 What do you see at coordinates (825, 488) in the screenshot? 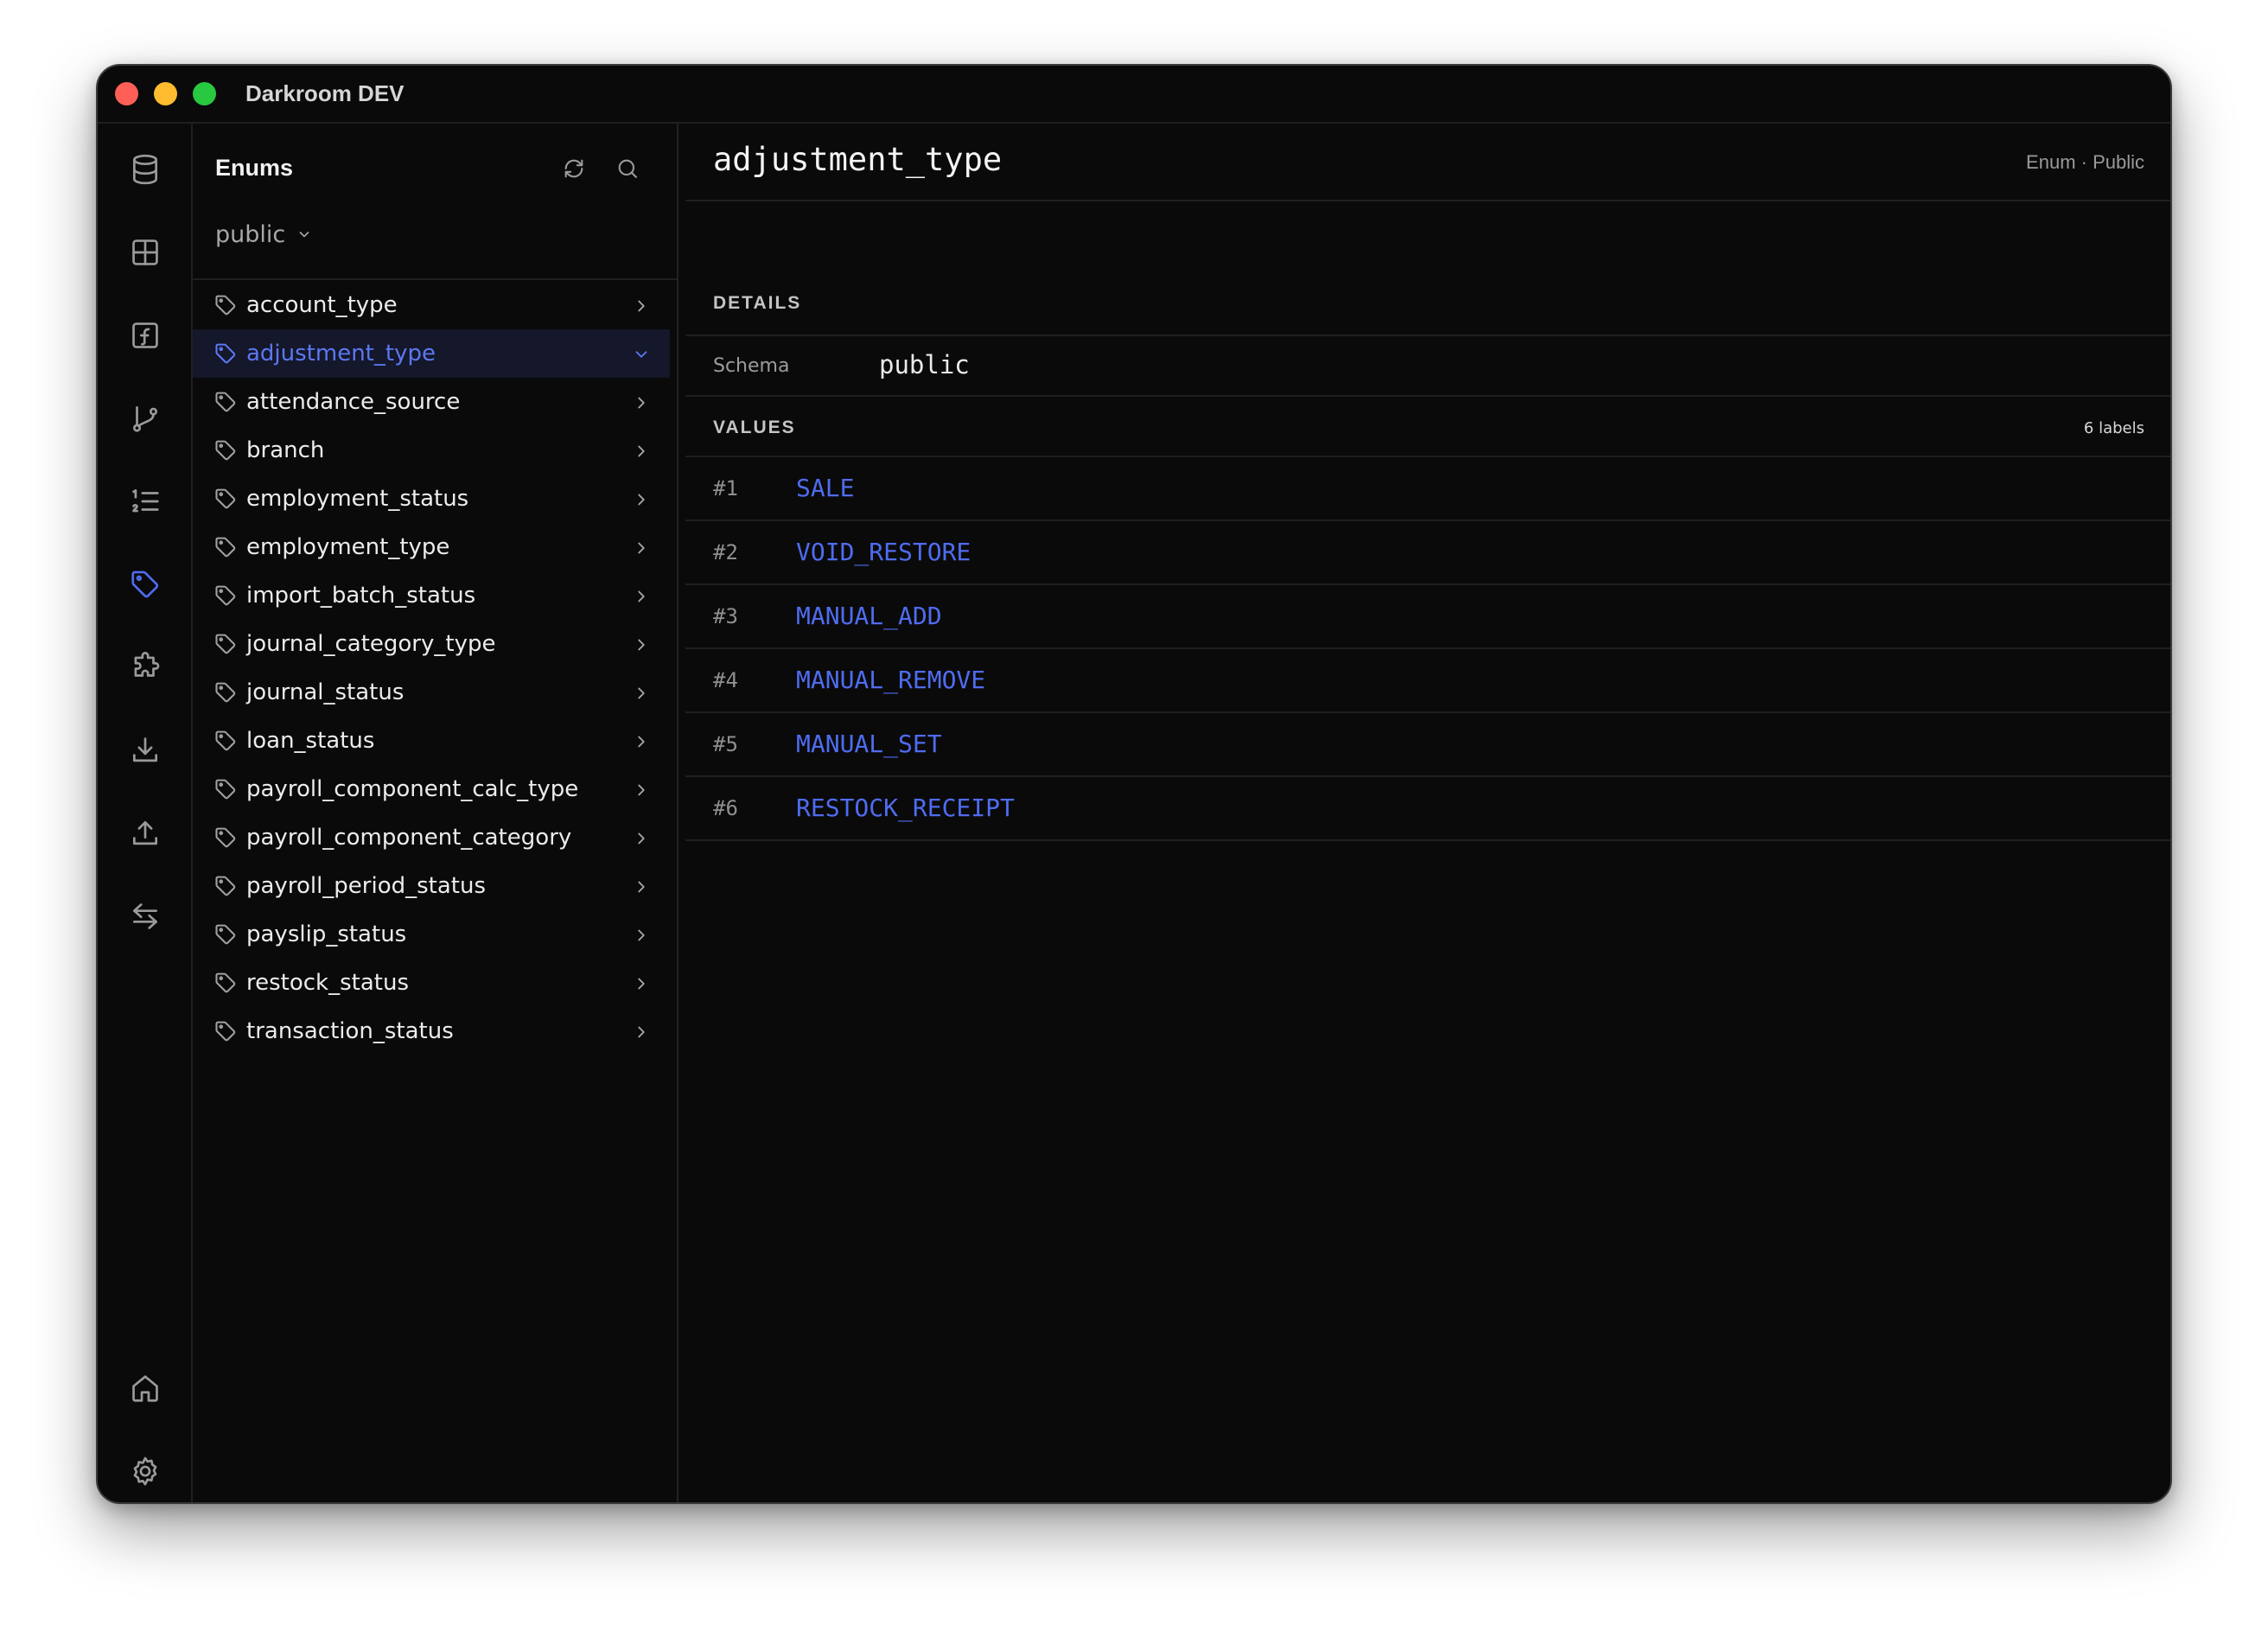
I see `enum-value-label: SALE` at bounding box center [825, 488].